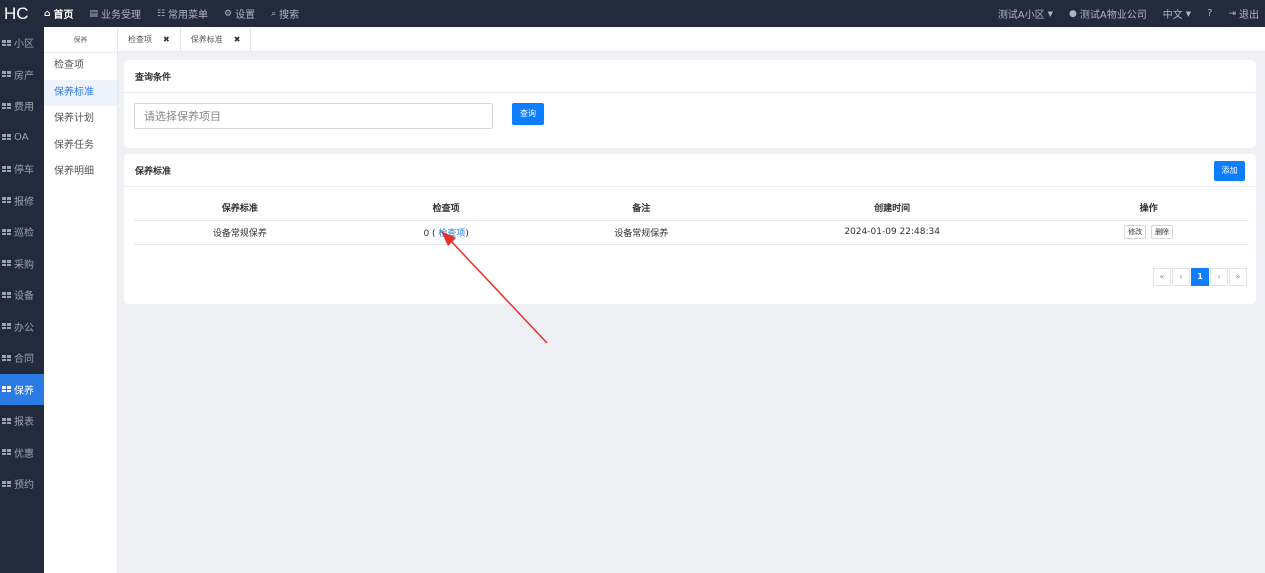 The image size is (1265, 573). What do you see at coordinates (1162, 232) in the screenshot?
I see `delete-button: 删除` at bounding box center [1162, 232].